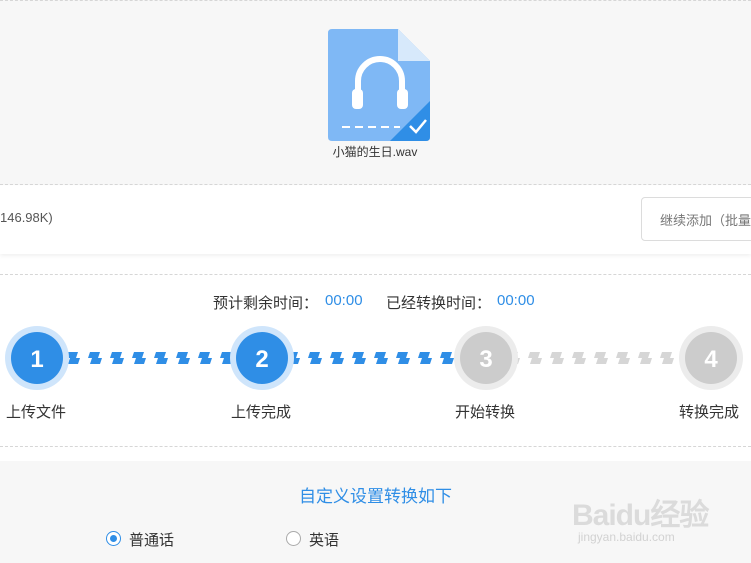 The width and height of the screenshot is (751, 563). I want to click on progress-steps: 1 2 3 4, so click(374, 358).